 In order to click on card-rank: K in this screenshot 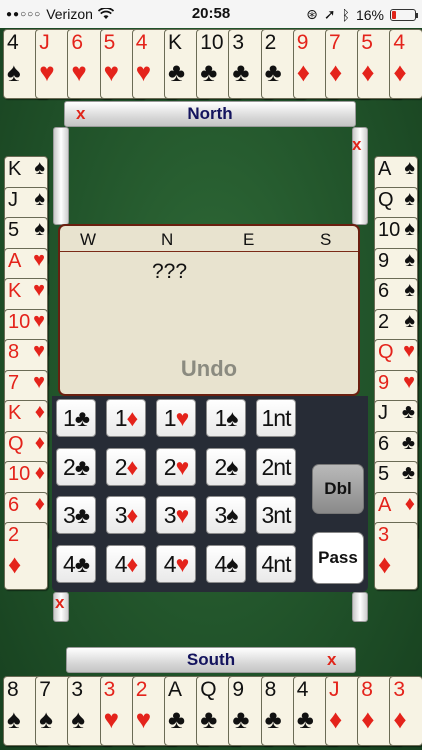, I will do `click(15, 291)`.